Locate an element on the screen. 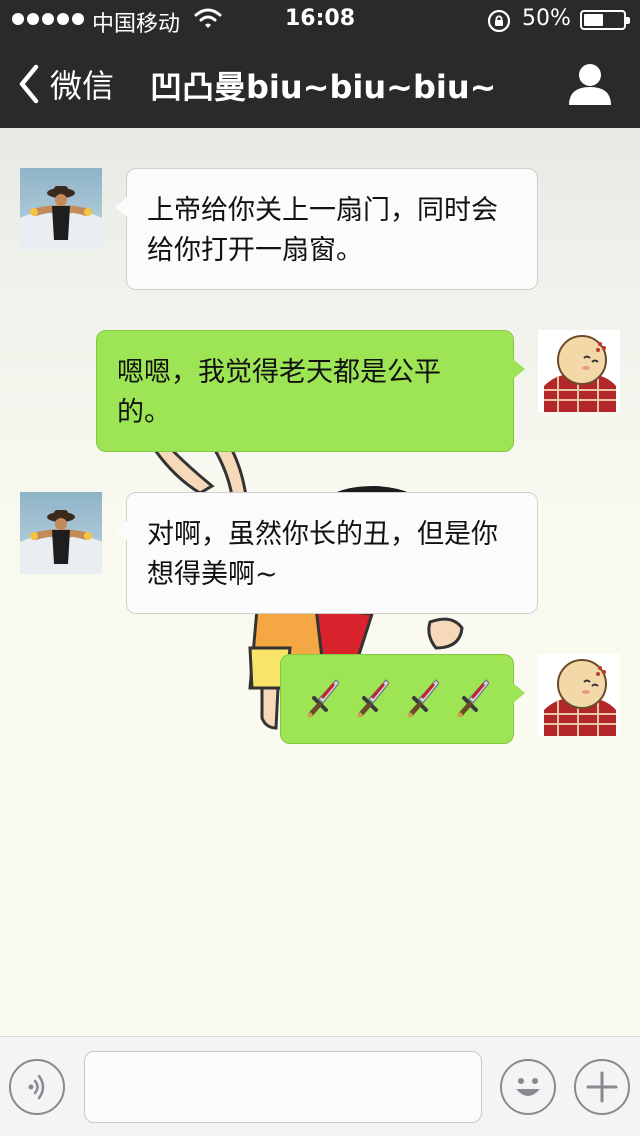  message-text-line: 想得美啊~ is located at coordinates (212, 574).